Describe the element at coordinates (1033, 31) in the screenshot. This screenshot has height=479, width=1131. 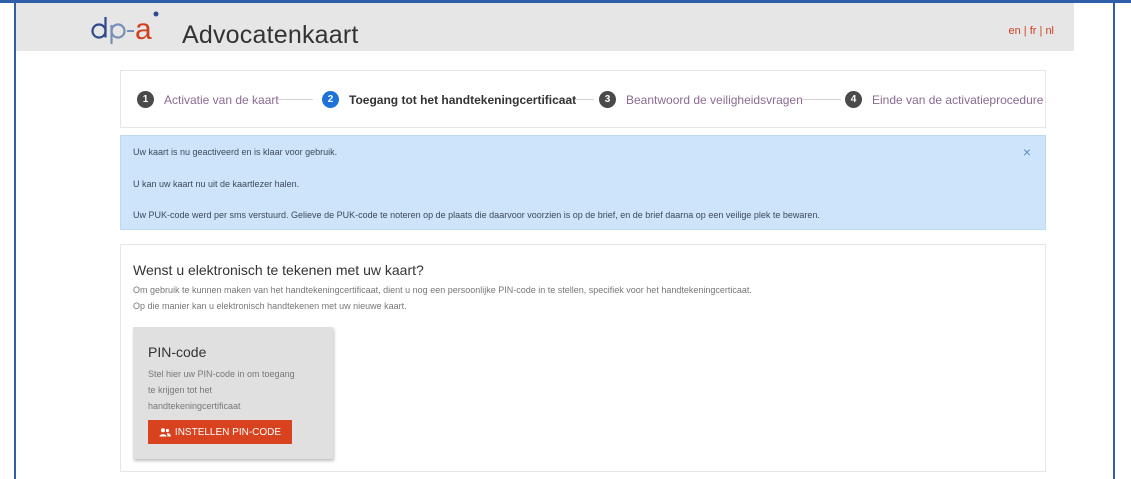
I see `lang-fr-link: fr` at that location.